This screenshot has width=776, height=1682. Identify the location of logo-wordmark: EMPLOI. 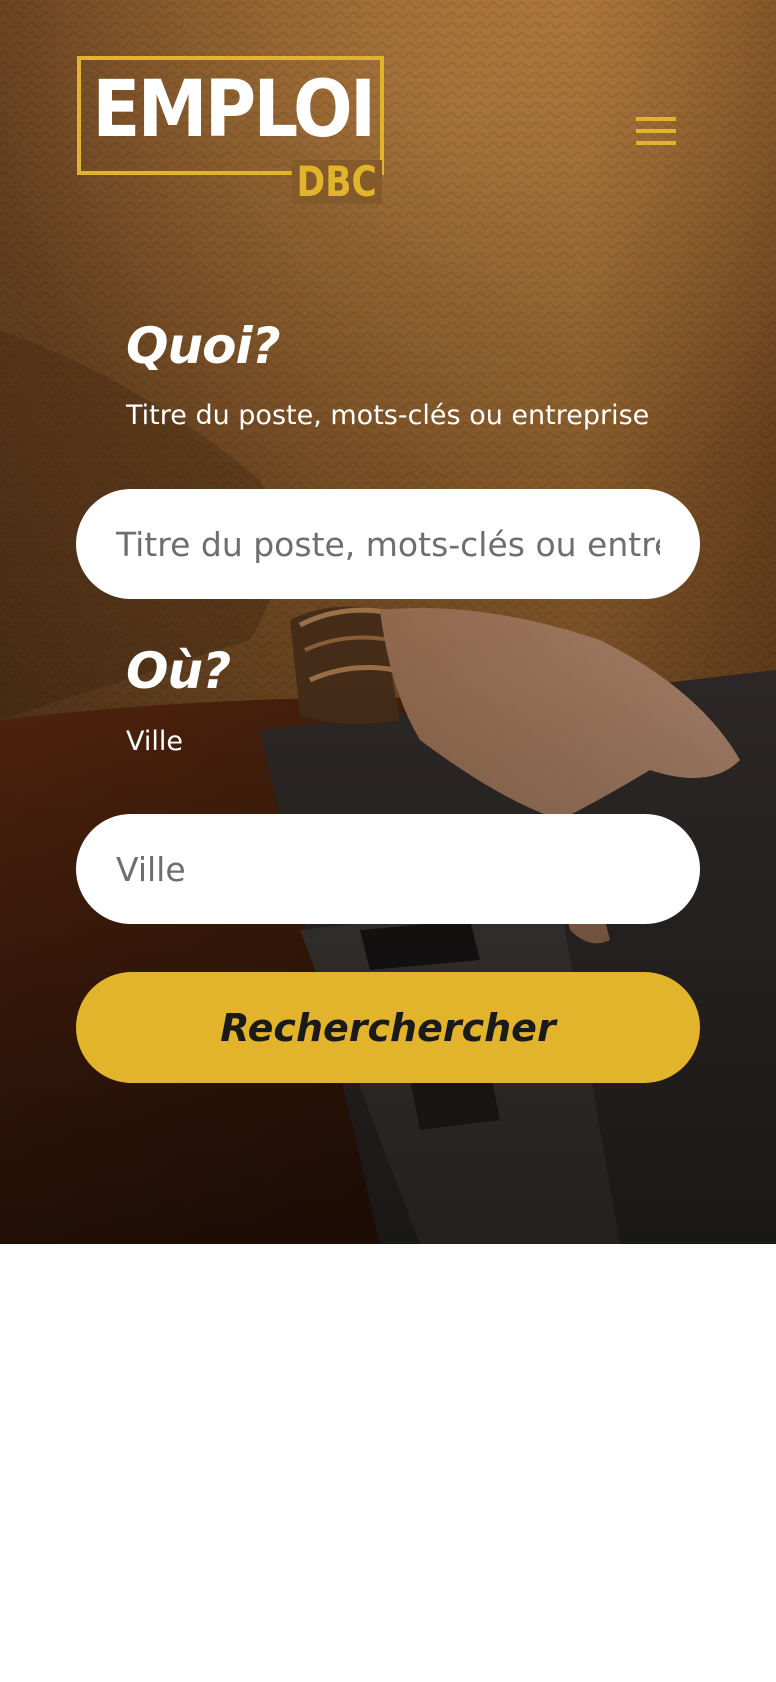
(234, 110).